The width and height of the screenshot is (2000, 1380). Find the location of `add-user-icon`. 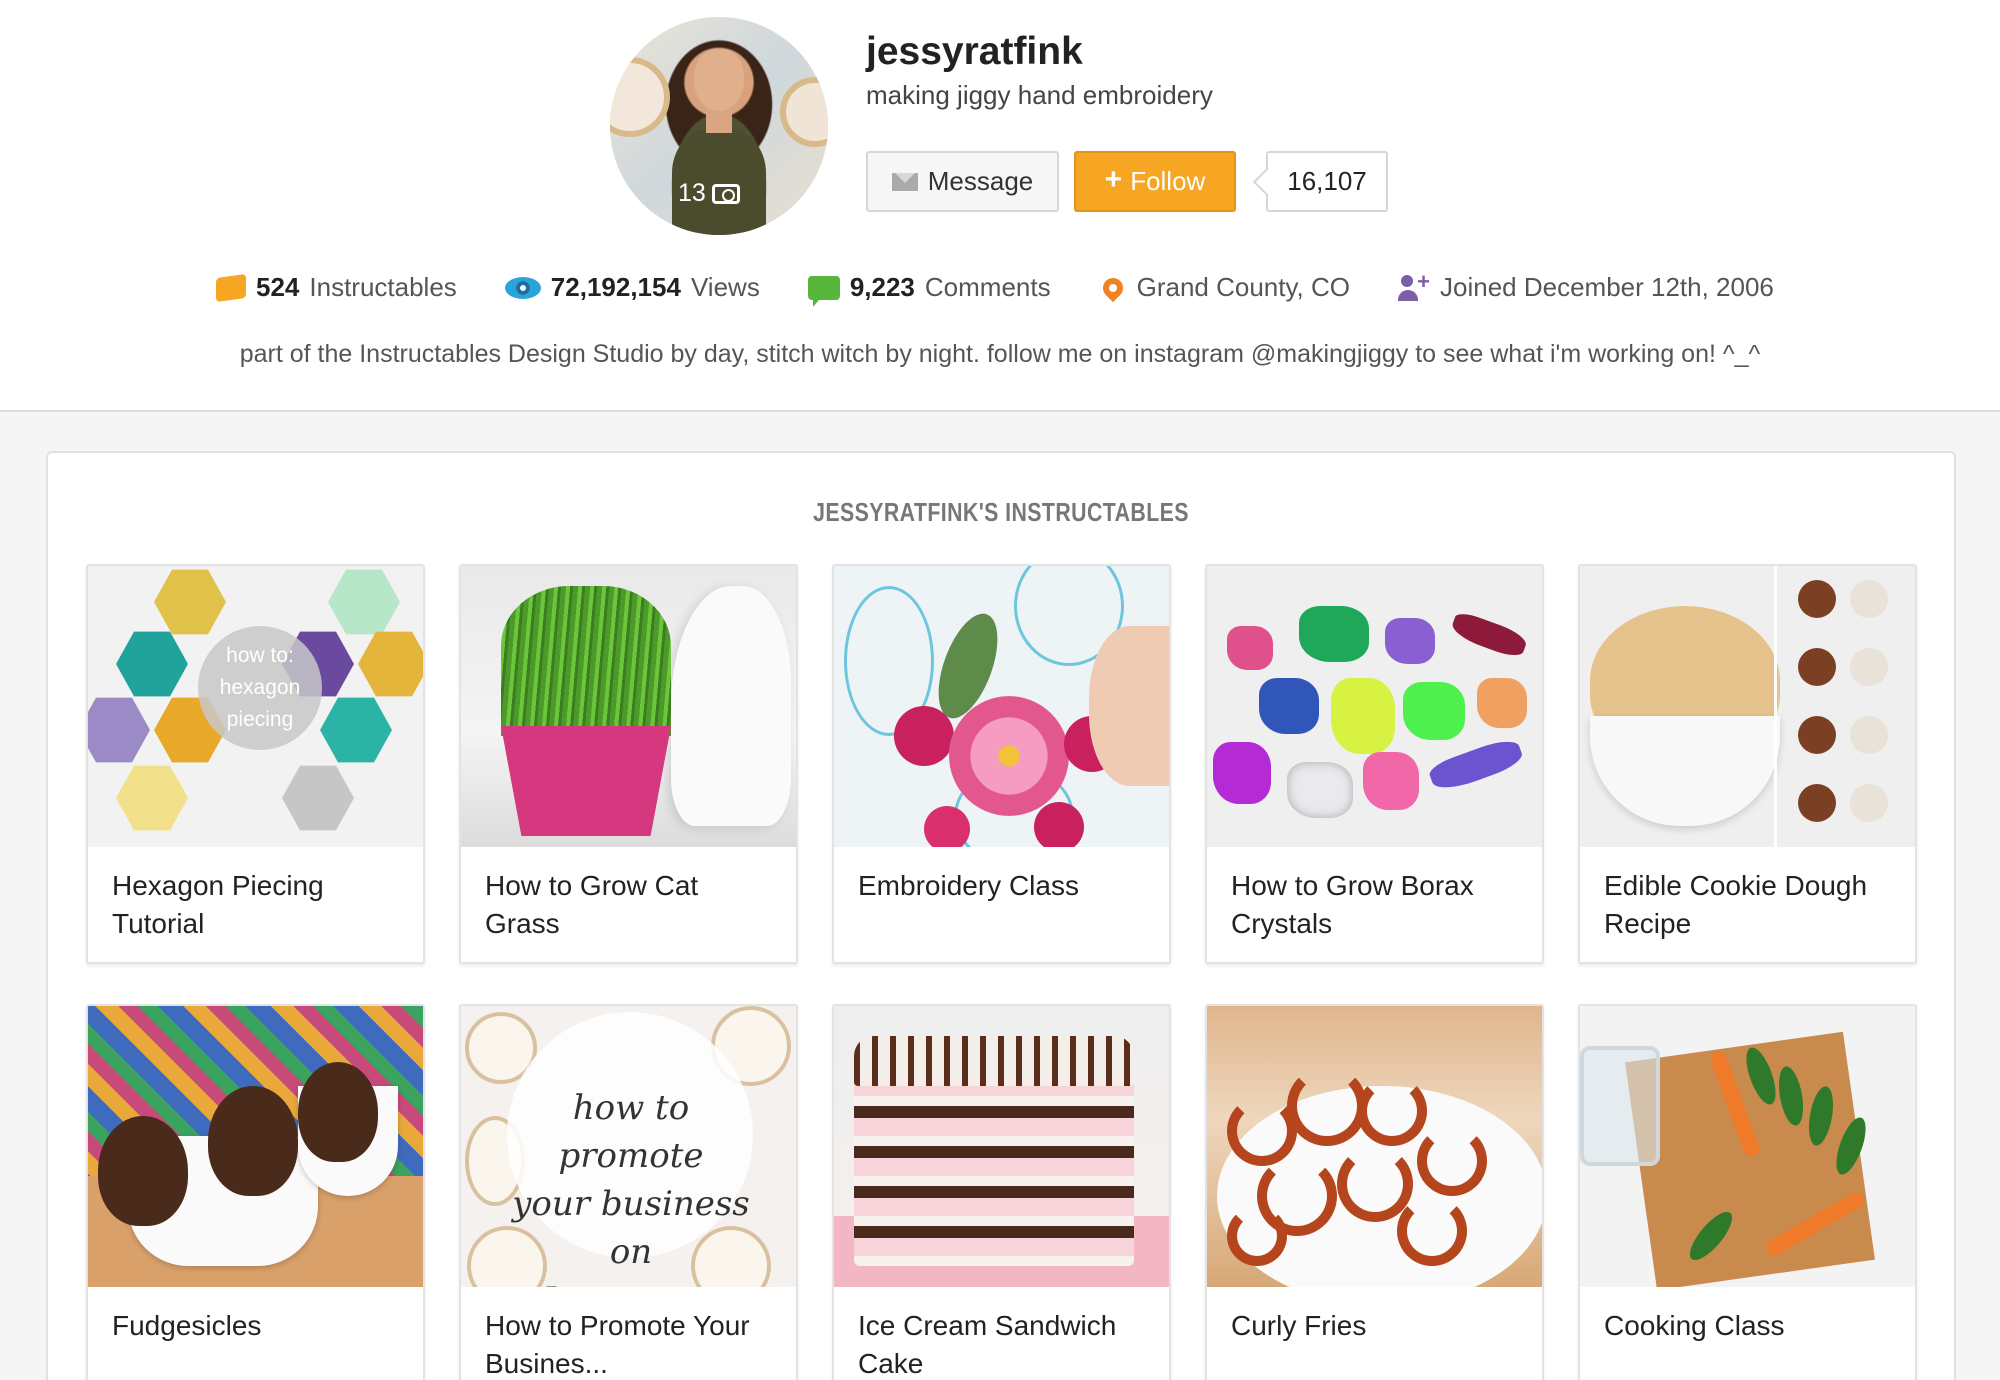

add-user-icon is located at coordinates (1414, 285).